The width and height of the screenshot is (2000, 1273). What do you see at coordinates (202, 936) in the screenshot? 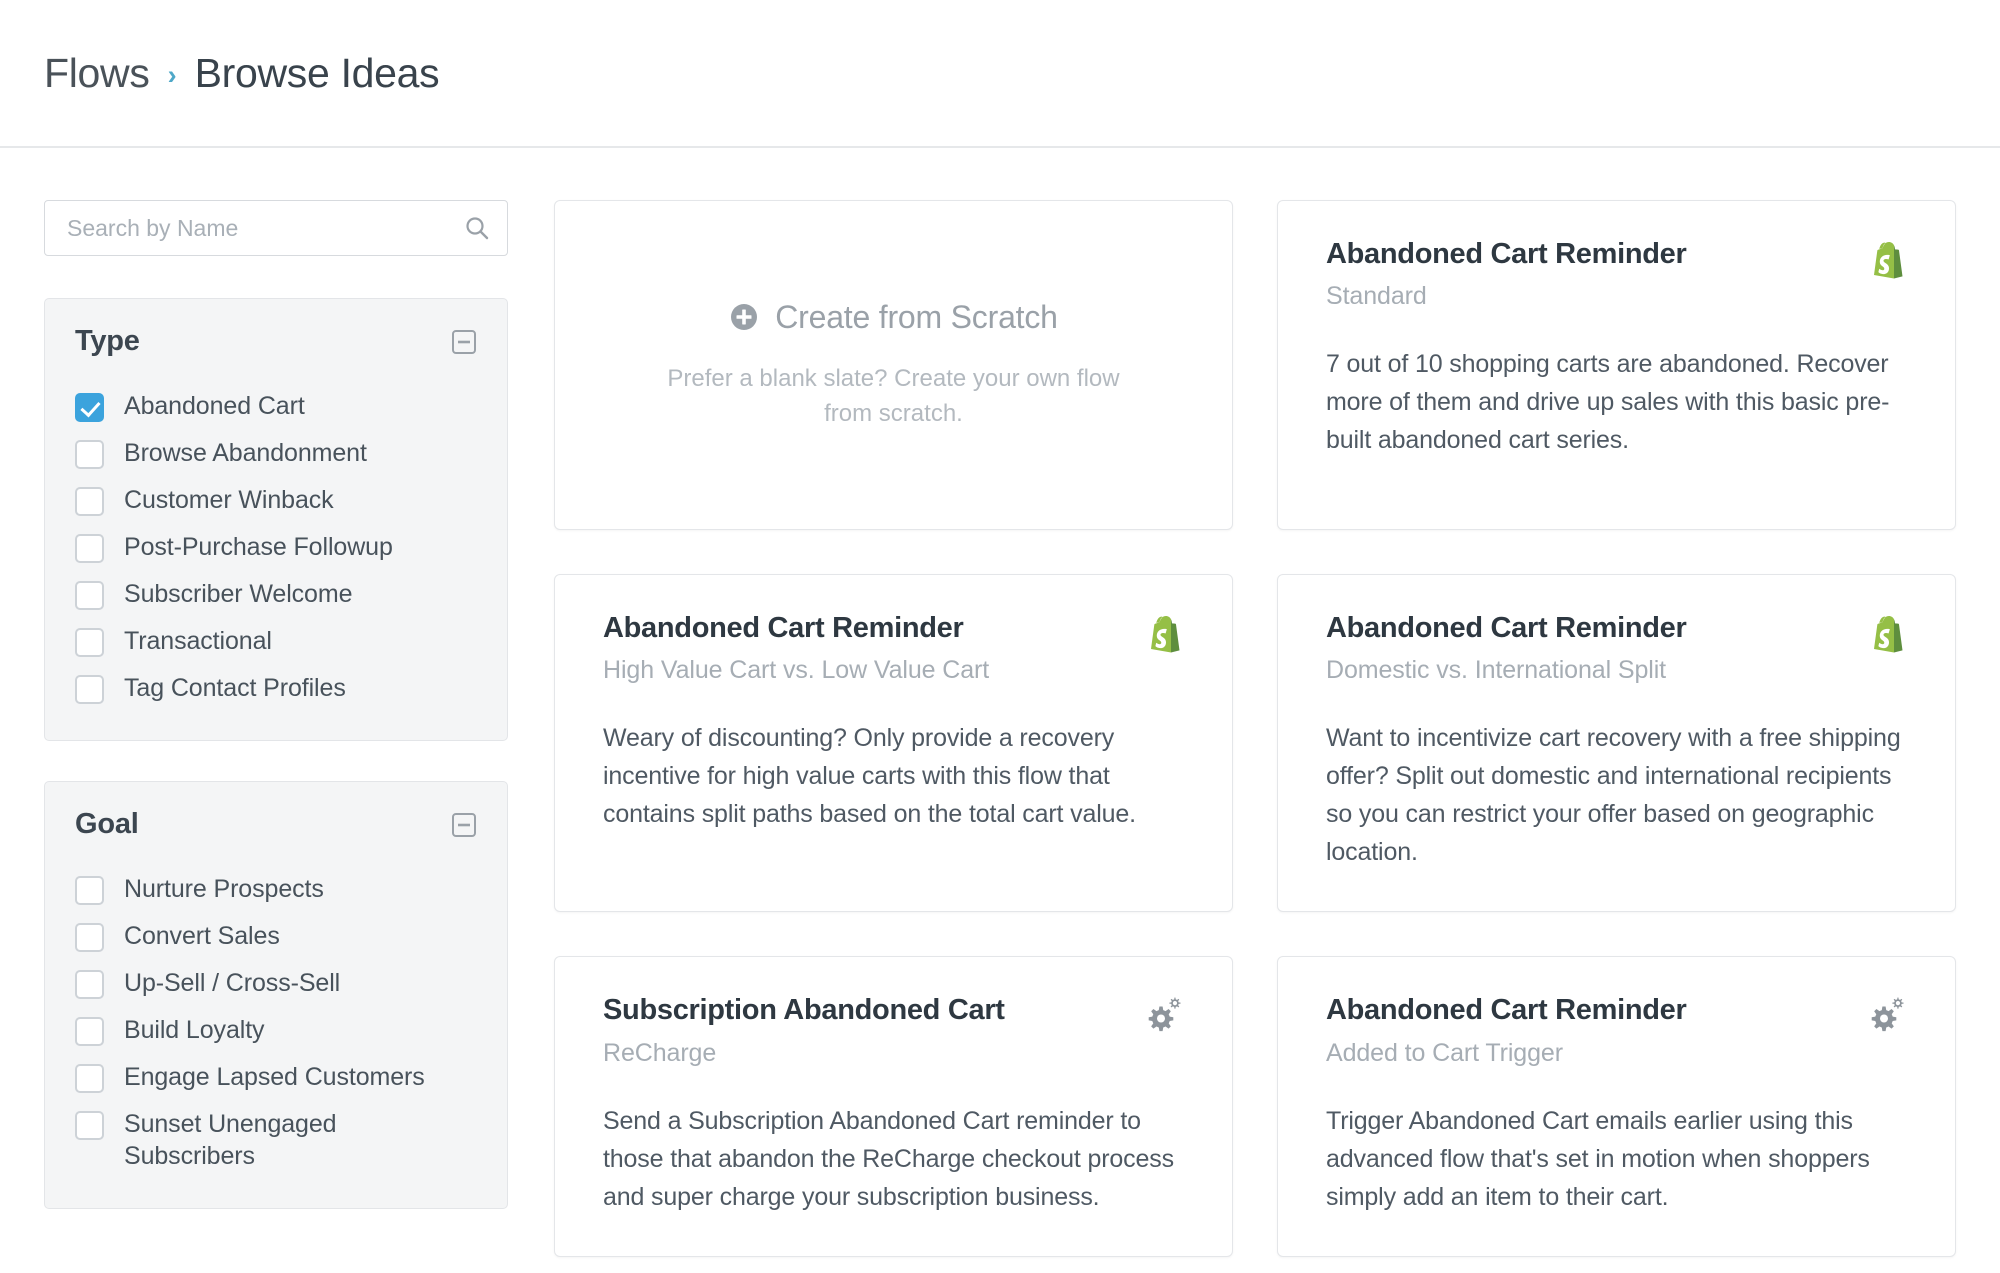
I see `filter-option-label: Convert Sales` at bounding box center [202, 936].